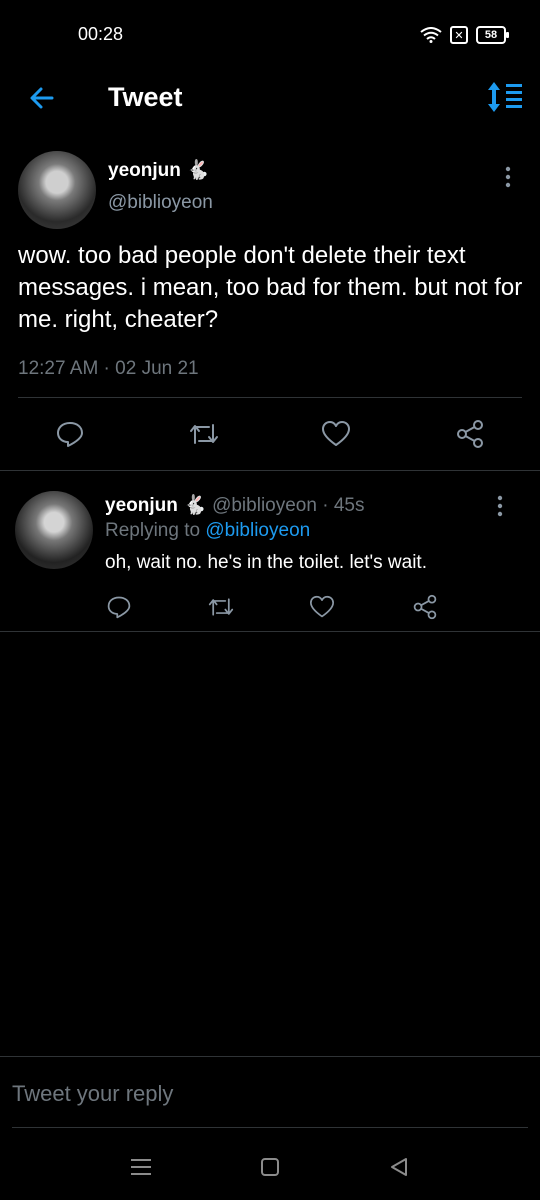 The image size is (540, 1200). I want to click on arrow-left-icon, so click(42, 98).